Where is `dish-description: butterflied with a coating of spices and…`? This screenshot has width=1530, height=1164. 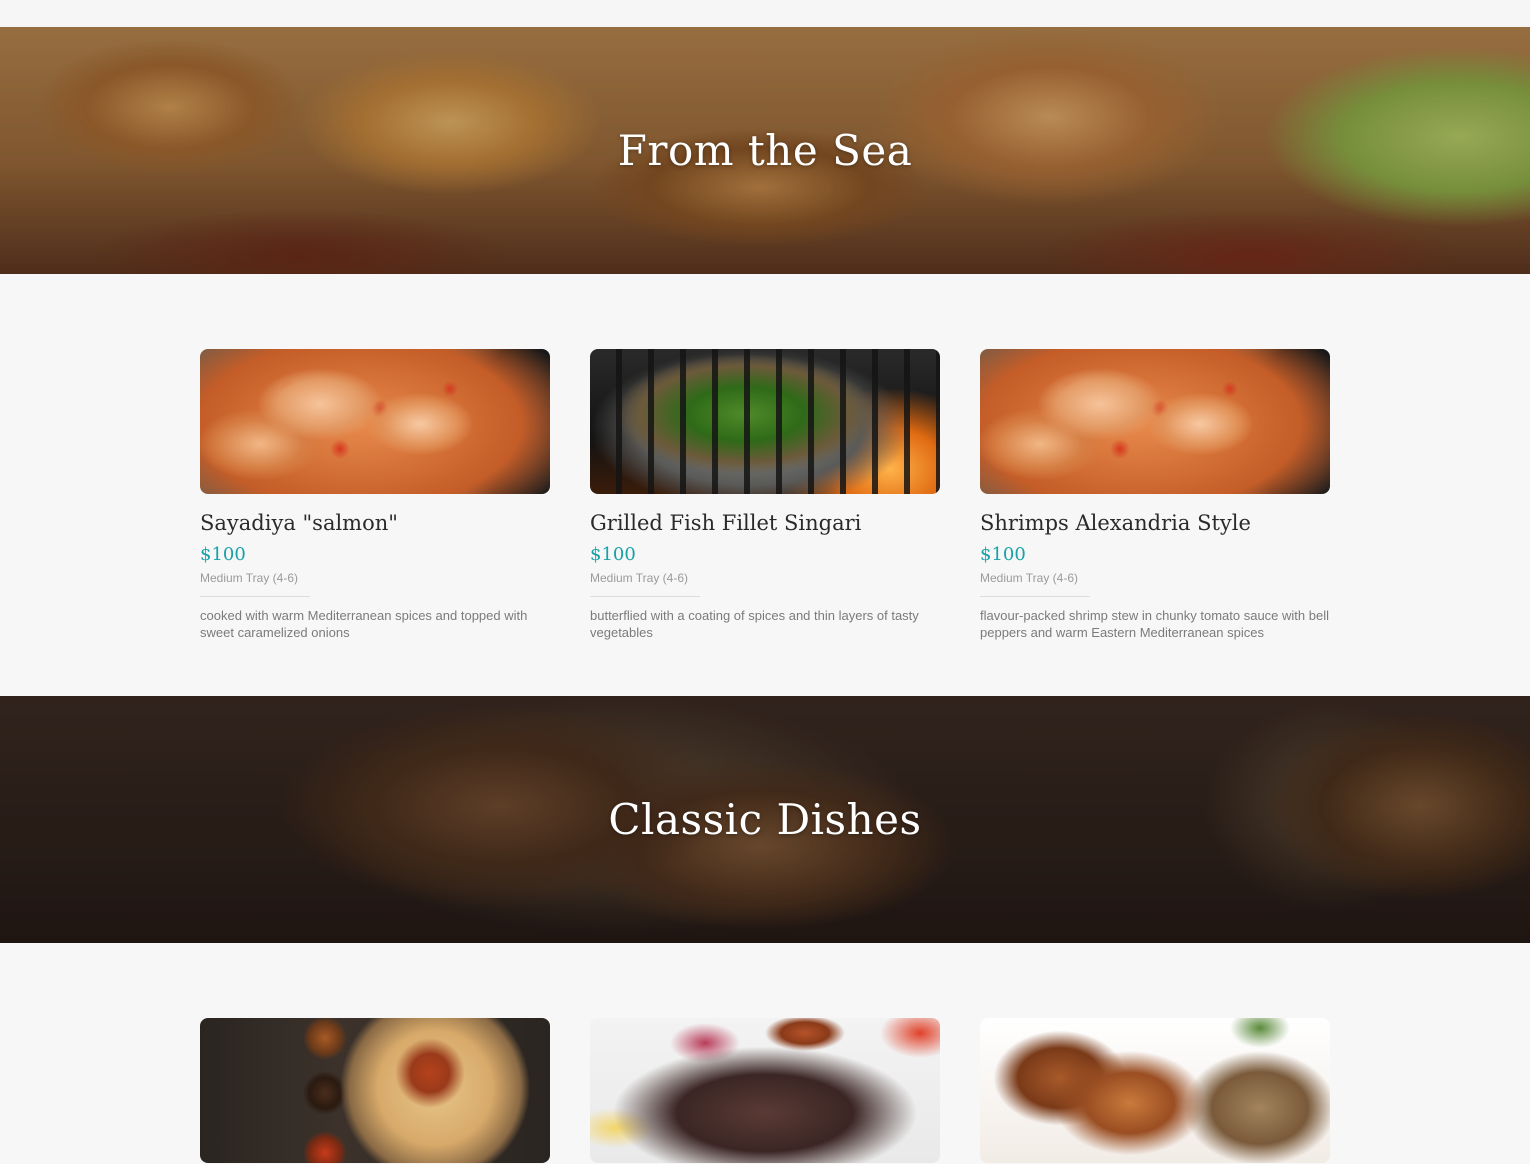
dish-description: butterflied with a coating of spices and… is located at coordinates (754, 624).